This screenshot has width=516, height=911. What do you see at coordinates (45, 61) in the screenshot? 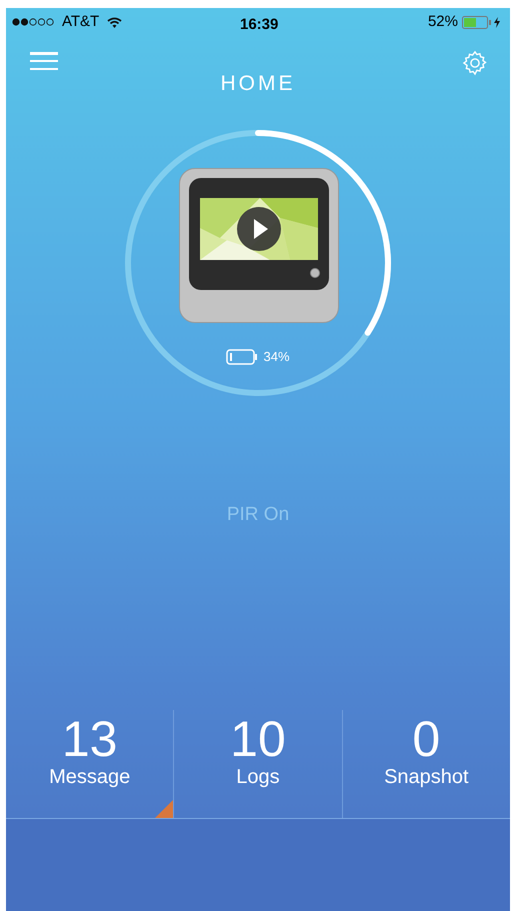
I see `menu-button` at bounding box center [45, 61].